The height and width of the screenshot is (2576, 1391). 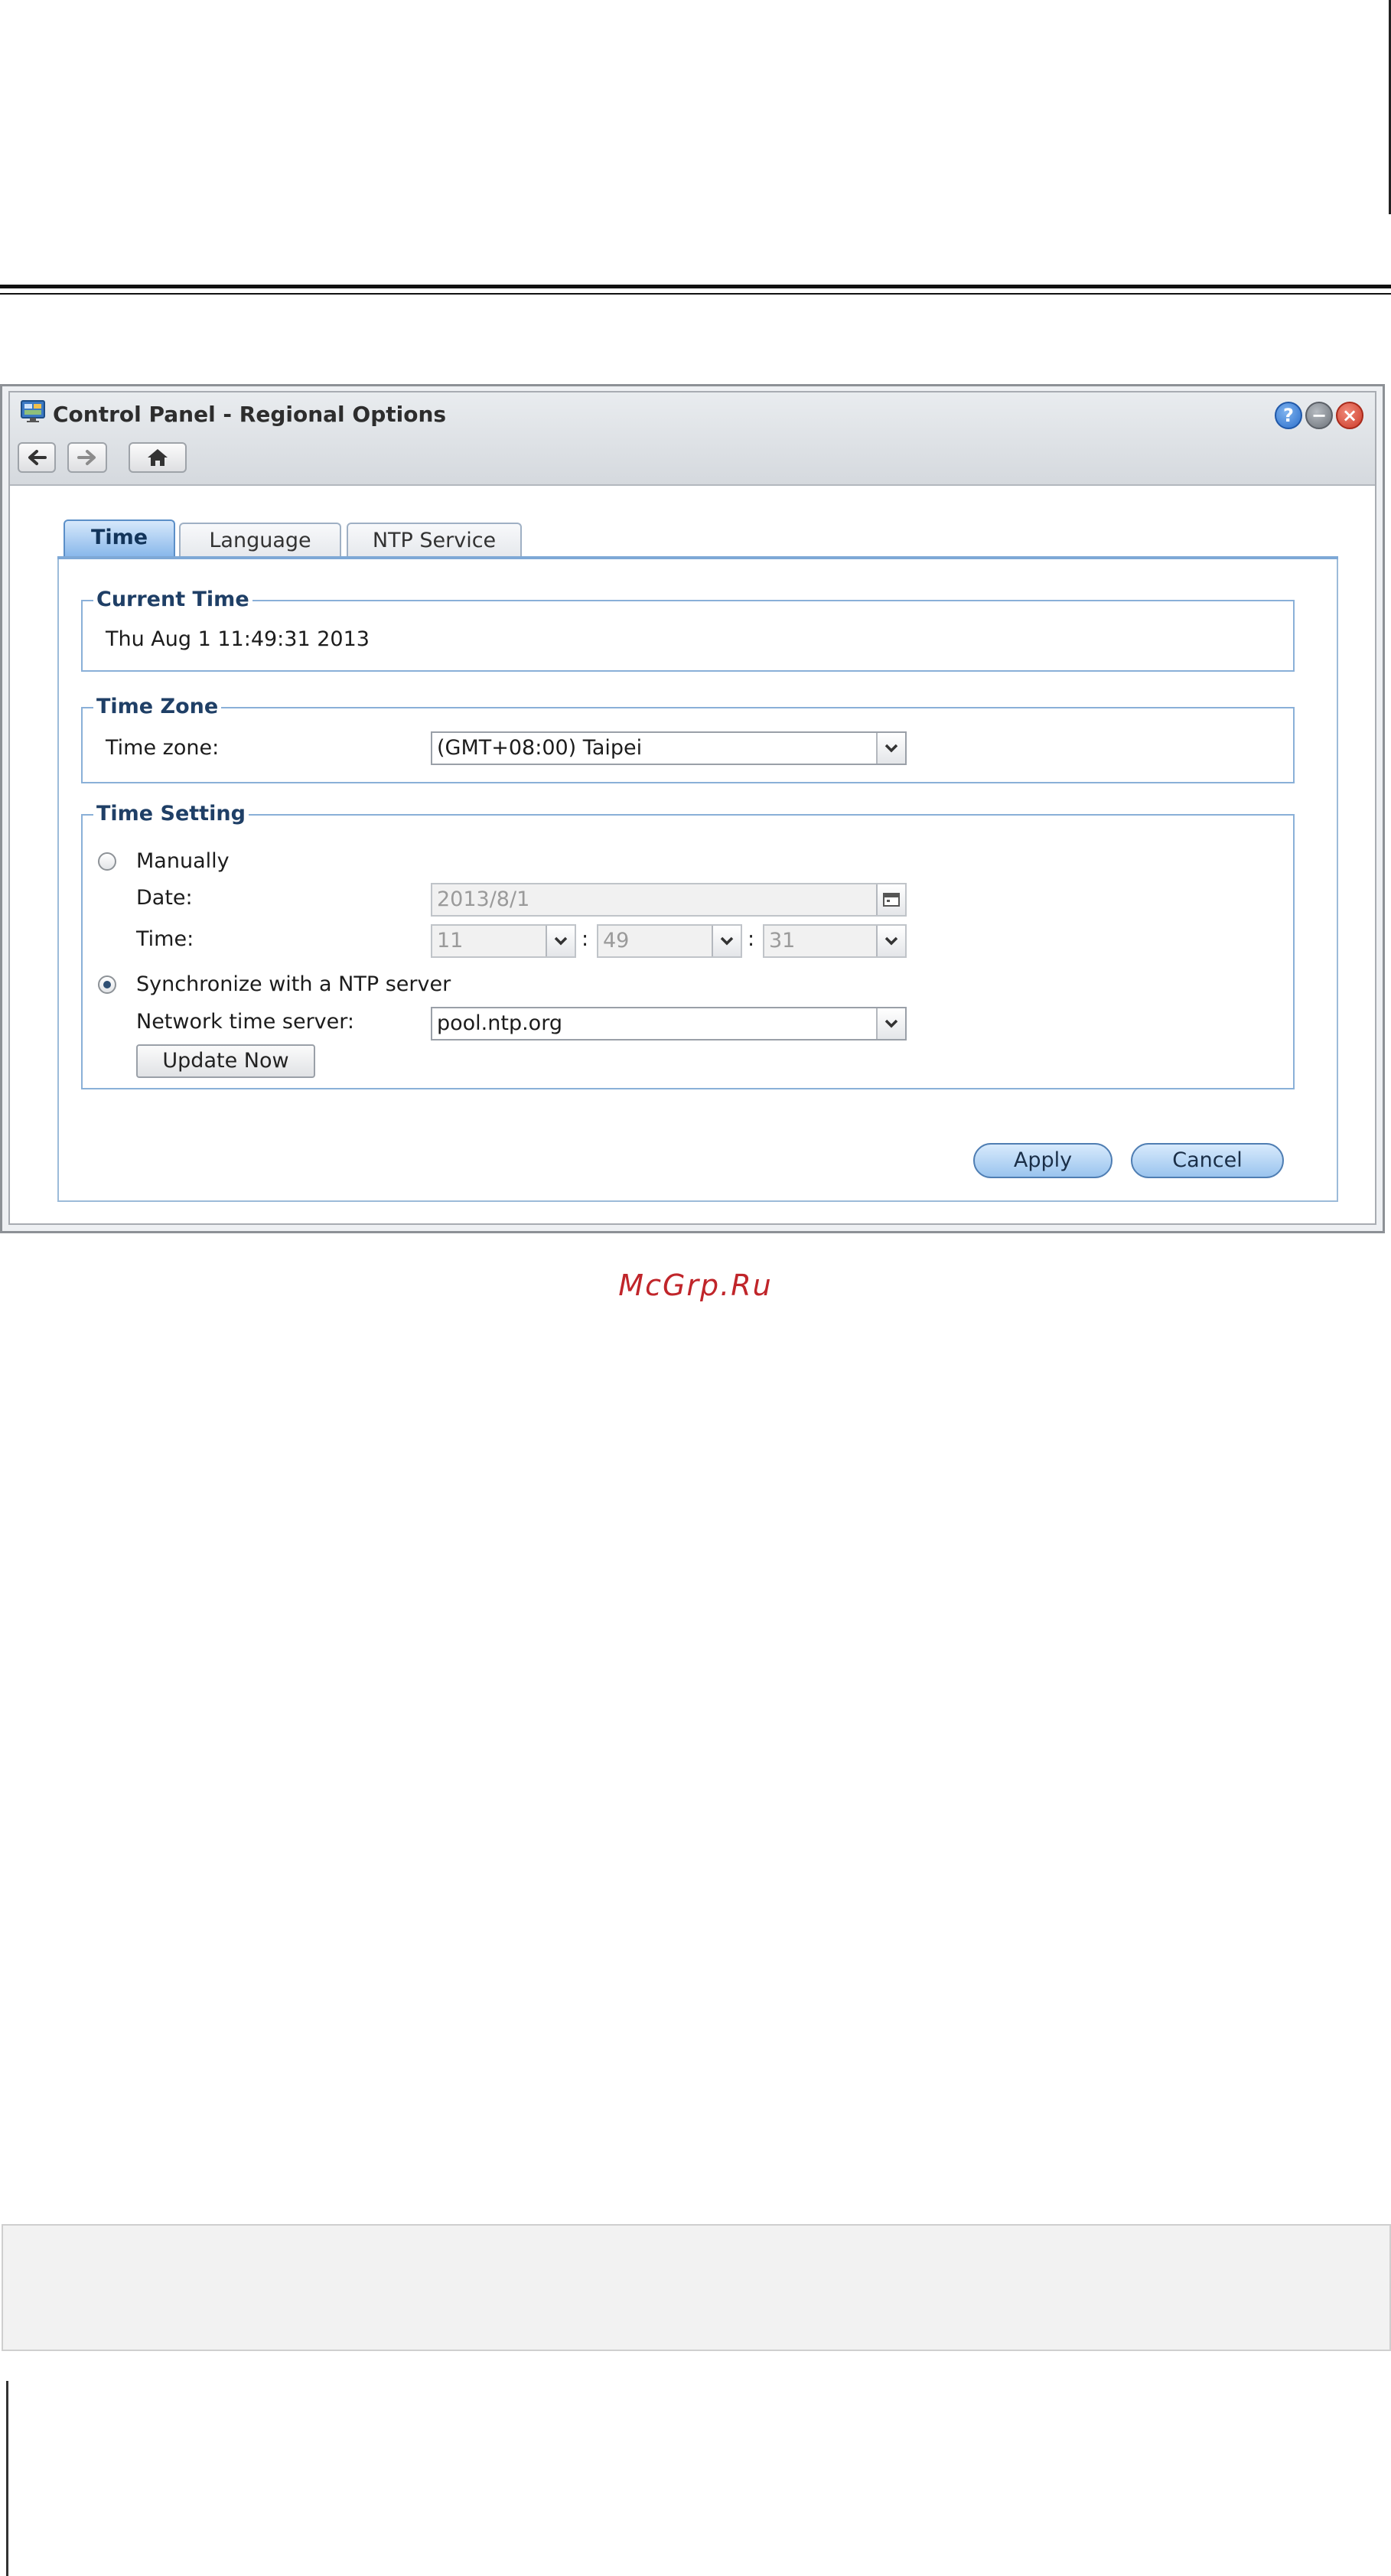 What do you see at coordinates (1042, 1160) in the screenshot?
I see `apply-button: Apply` at bounding box center [1042, 1160].